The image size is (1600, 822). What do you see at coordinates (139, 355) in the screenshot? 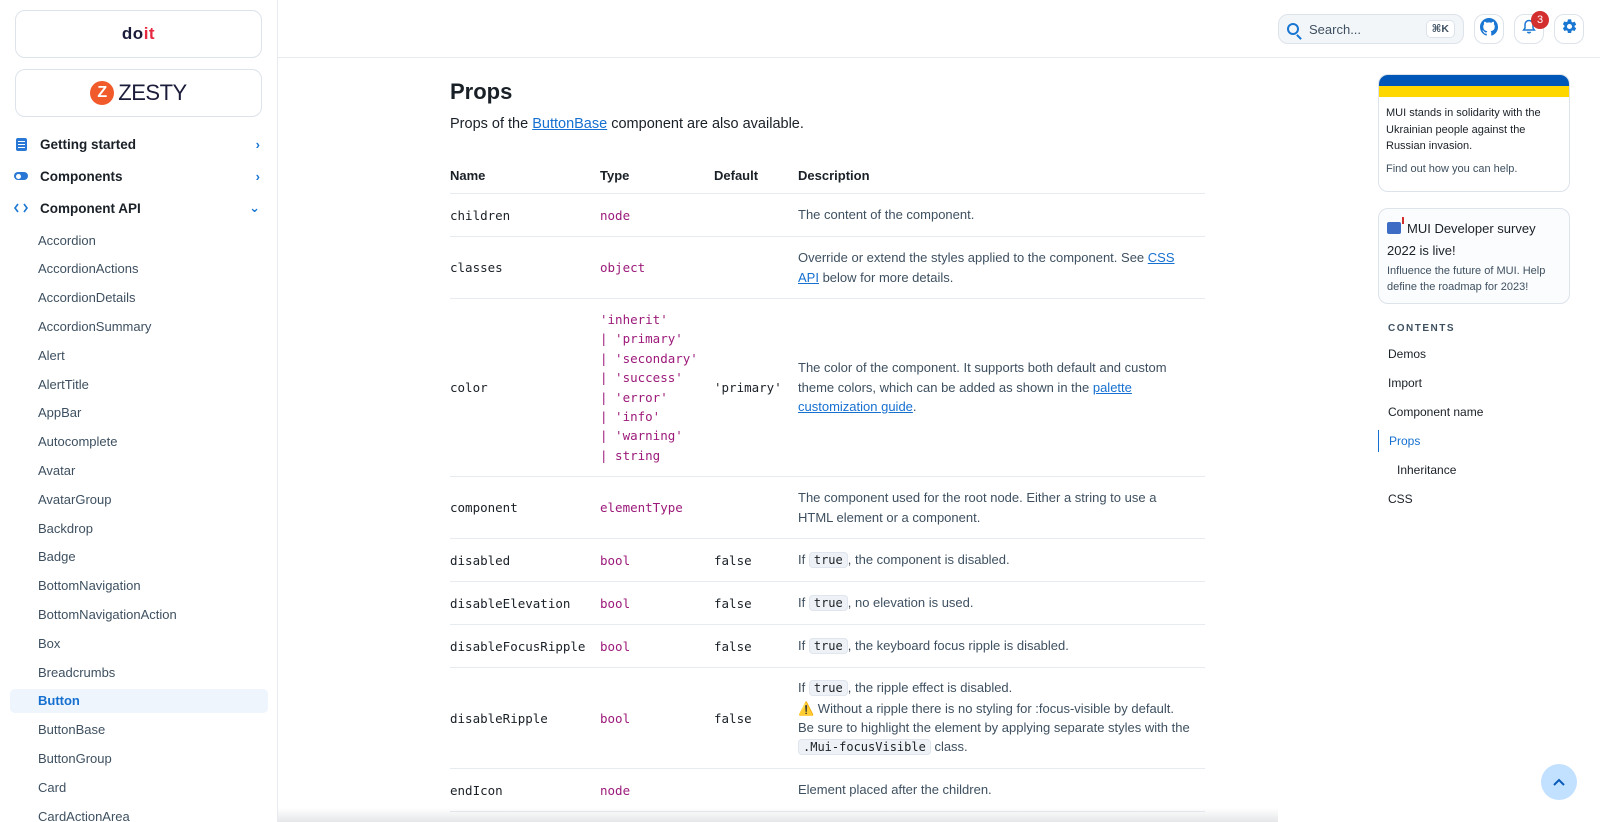
I see `sidebar-item-alert: Alert` at bounding box center [139, 355].